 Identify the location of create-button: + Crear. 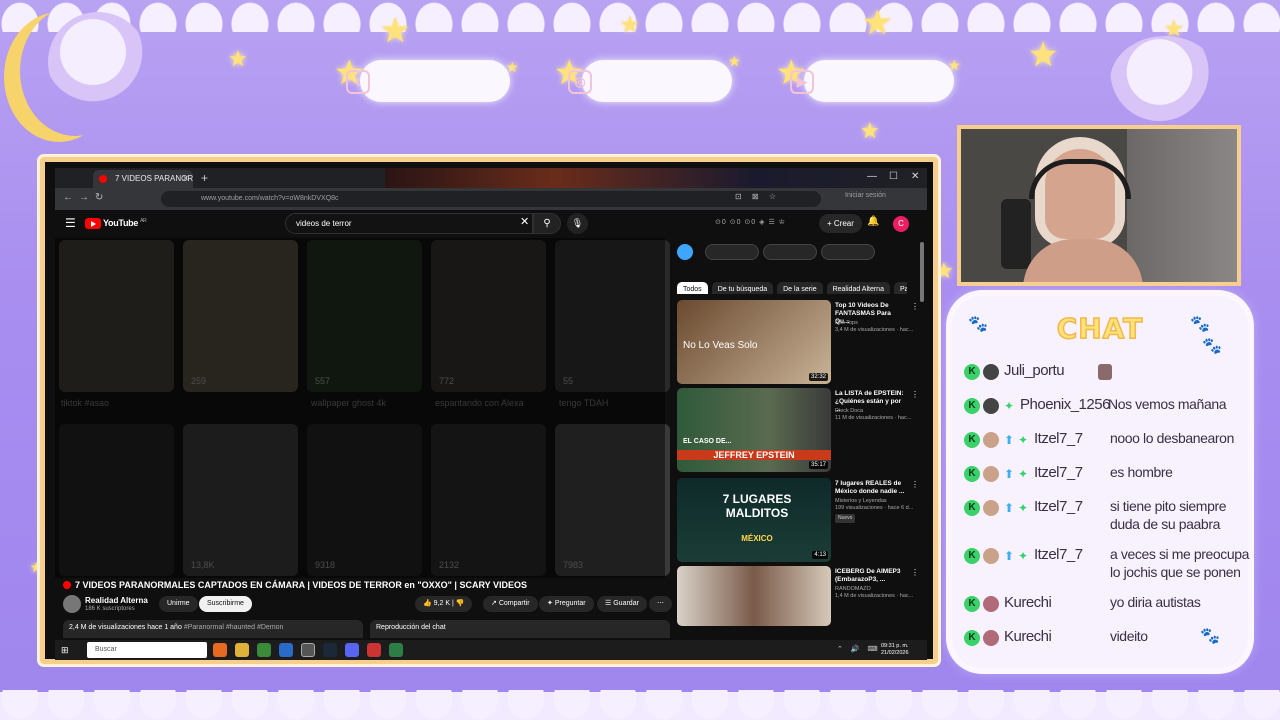
(840, 223).